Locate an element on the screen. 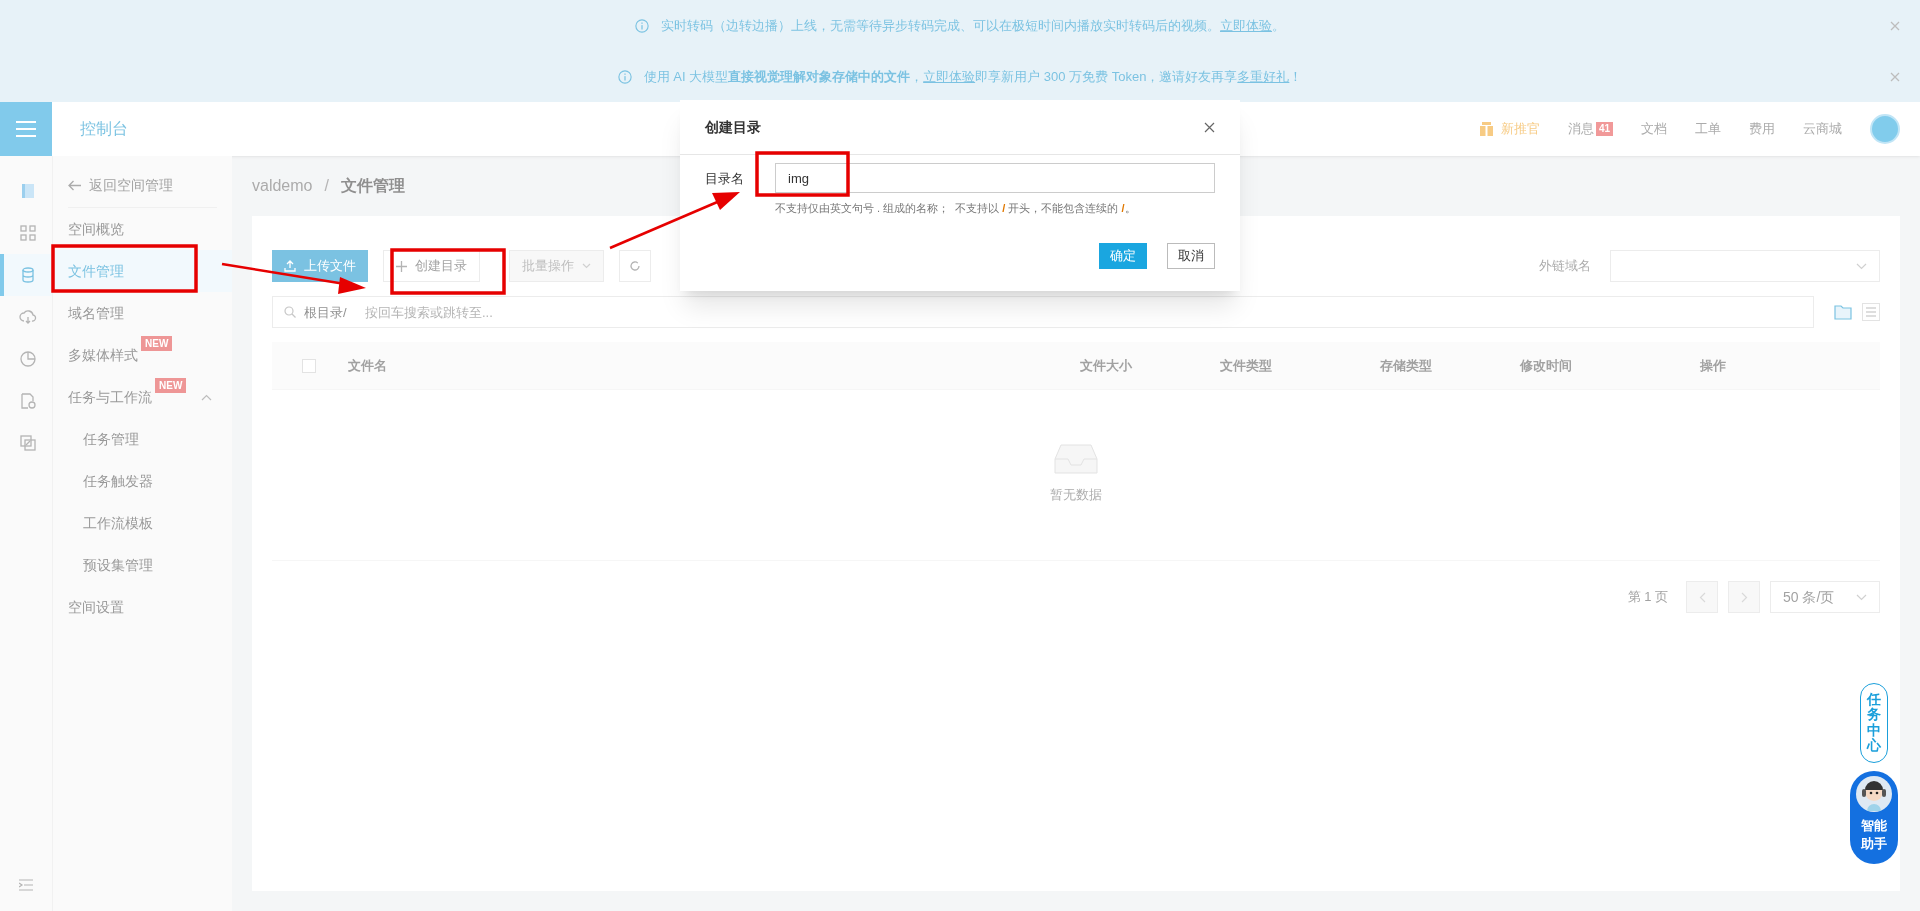 The width and height of the screenshot is (1920, 911). menu-icon is located at coordinates (26, 129).